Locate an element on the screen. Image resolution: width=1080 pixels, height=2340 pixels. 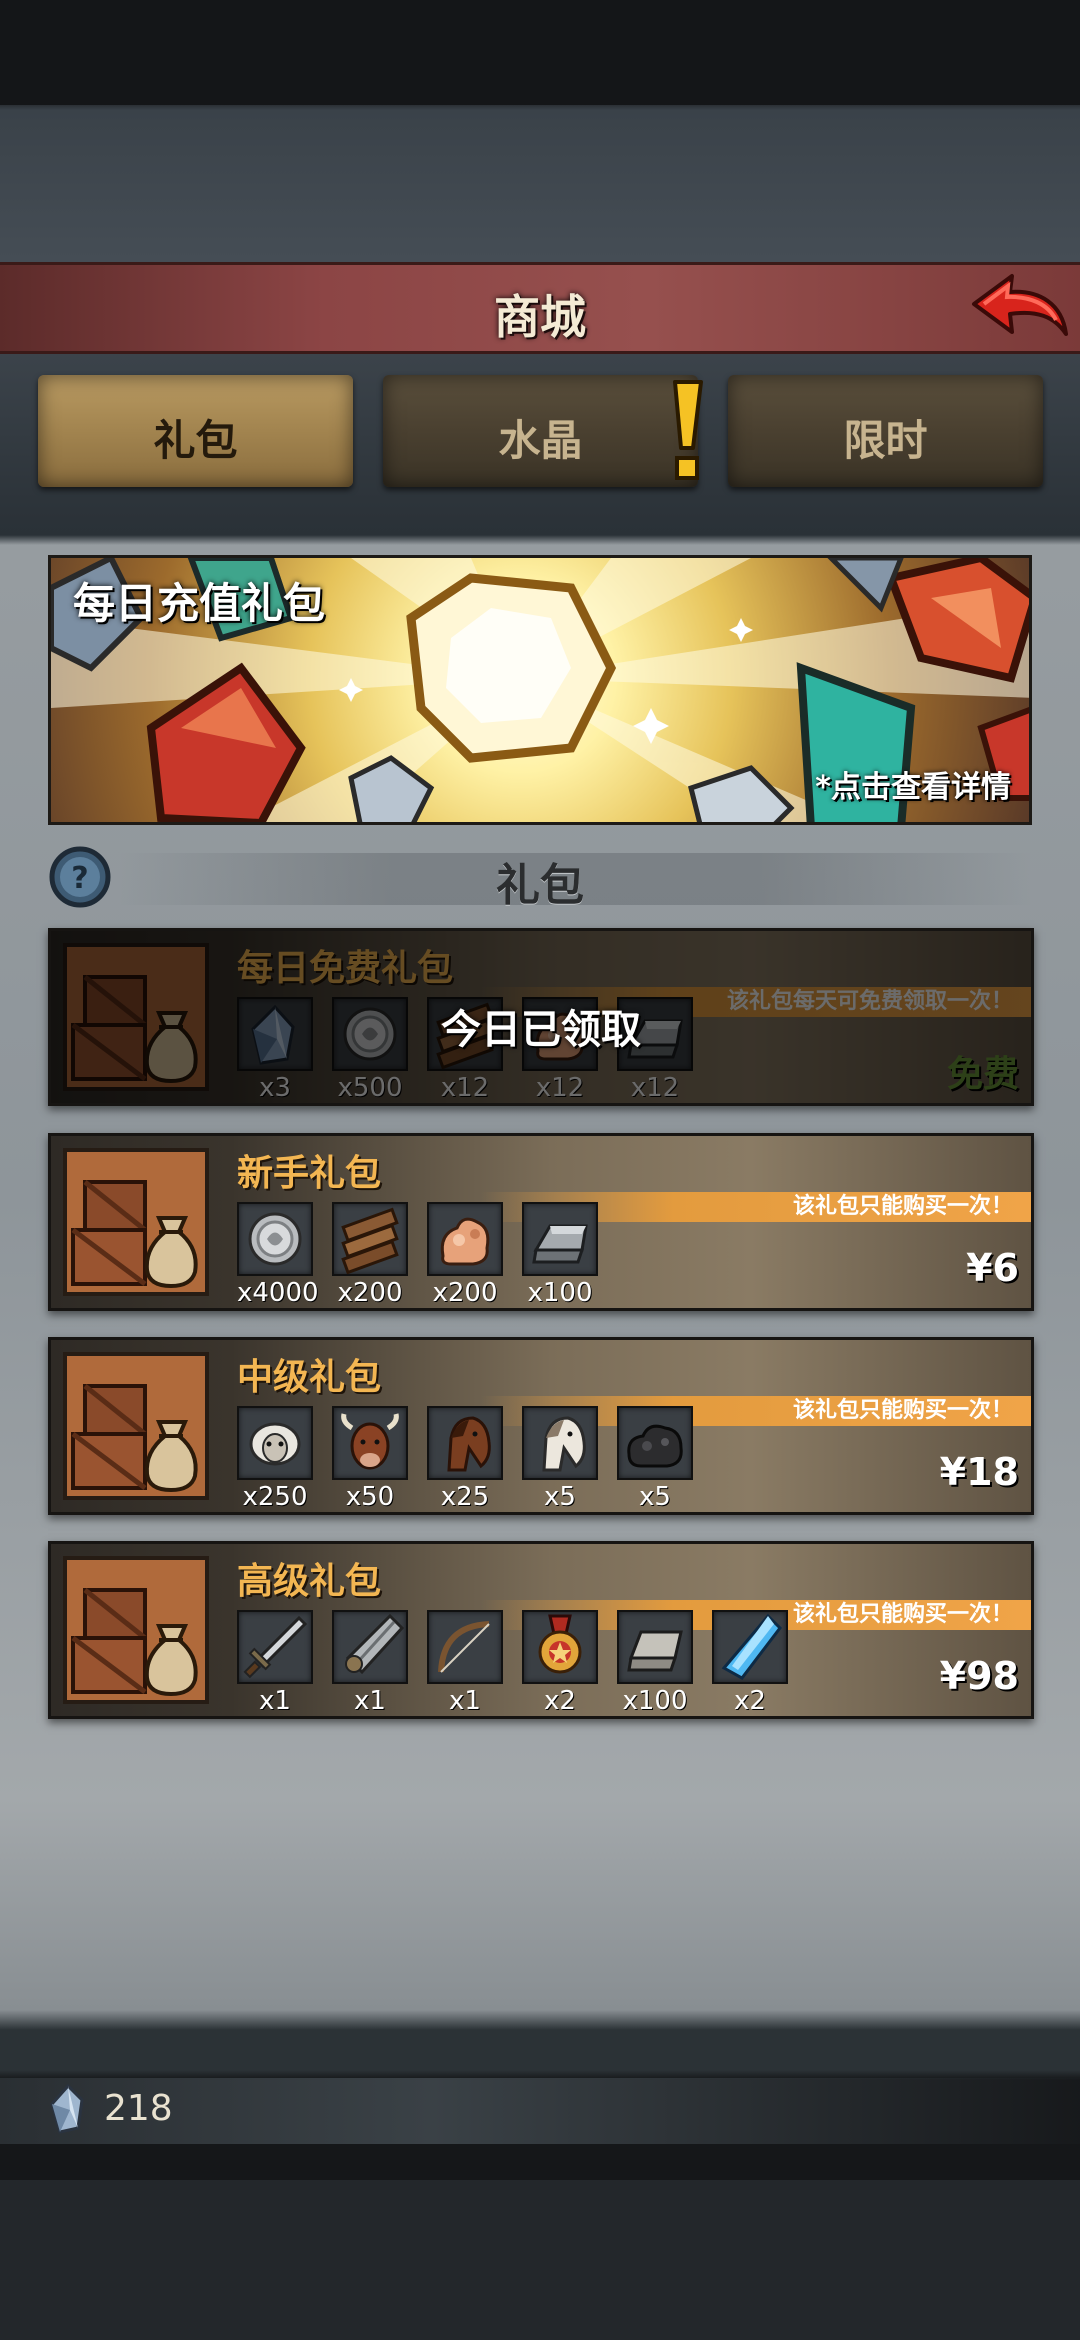
greatsword-icon is located at coordinates (370, 1647).